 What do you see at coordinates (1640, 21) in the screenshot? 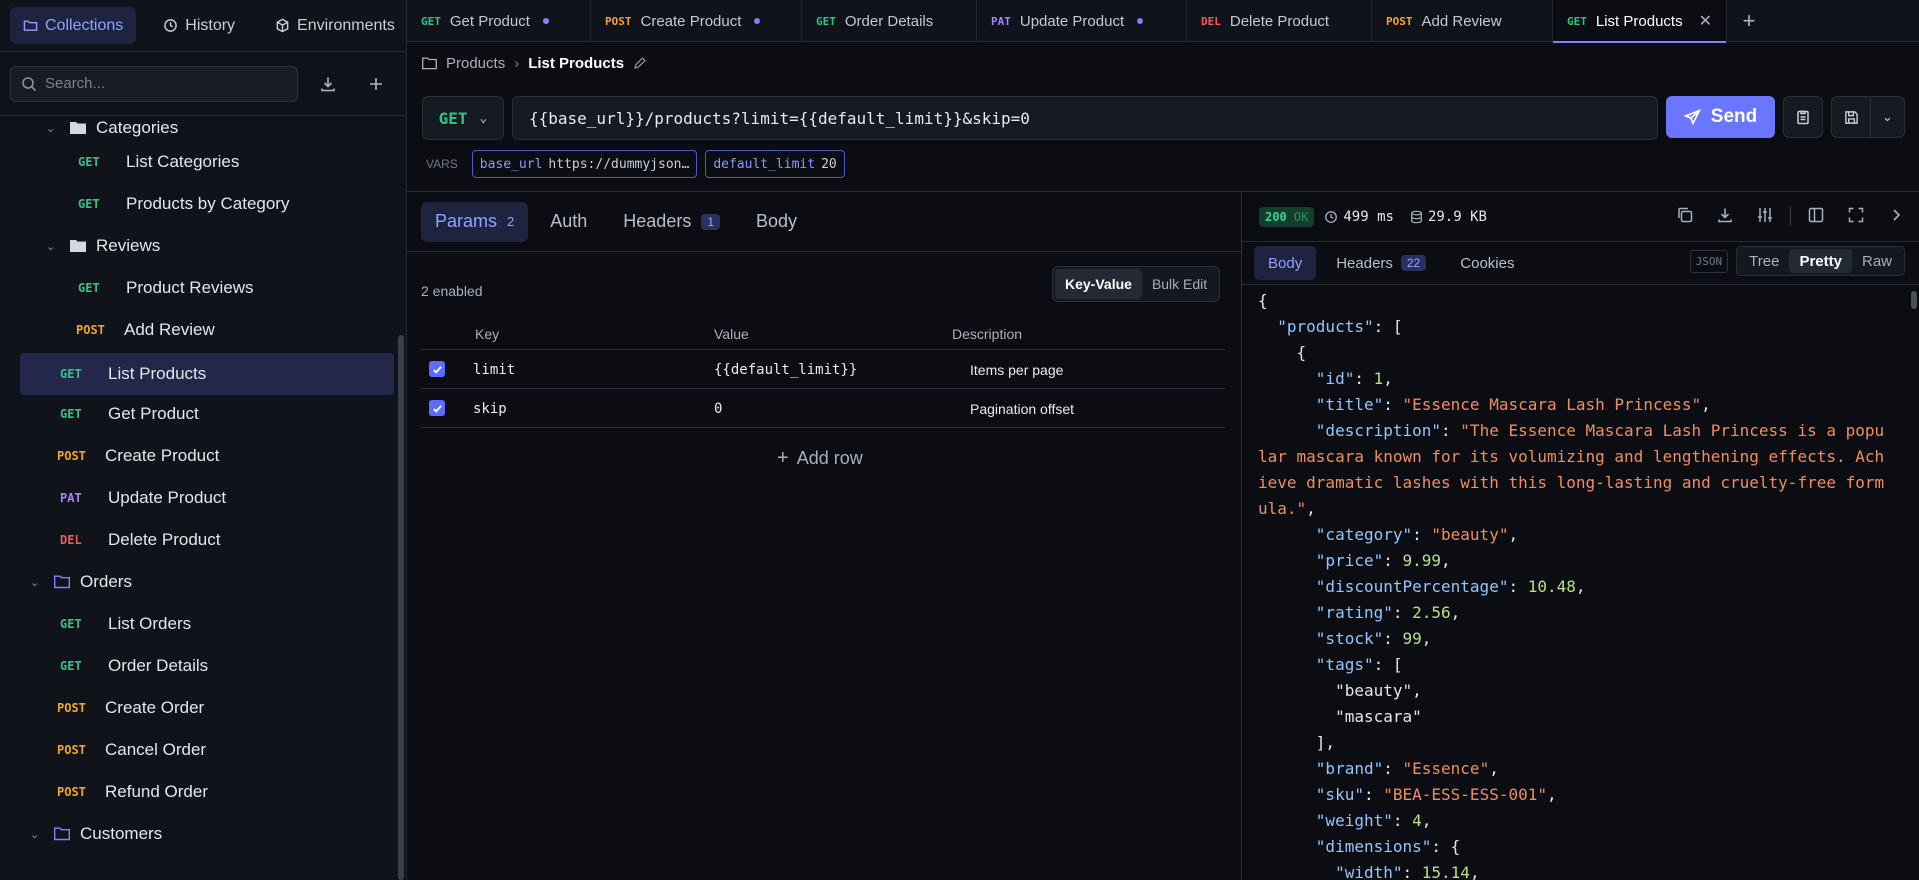
I see `tab-list-products: GET List Products ✕` at bounding box center [1640, 21].